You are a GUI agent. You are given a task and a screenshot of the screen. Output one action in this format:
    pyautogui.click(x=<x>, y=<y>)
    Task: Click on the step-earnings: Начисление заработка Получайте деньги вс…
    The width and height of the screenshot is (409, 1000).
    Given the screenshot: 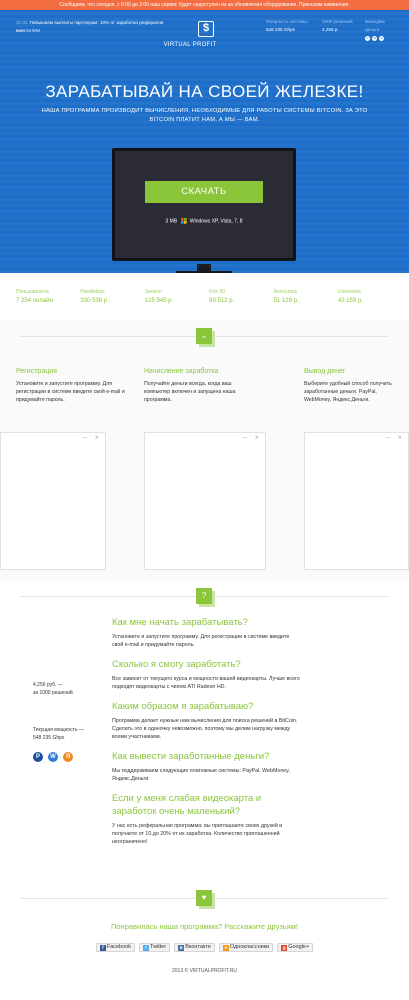 What is the action you would take?
    pyautogui.click(x=199, y=386)
    